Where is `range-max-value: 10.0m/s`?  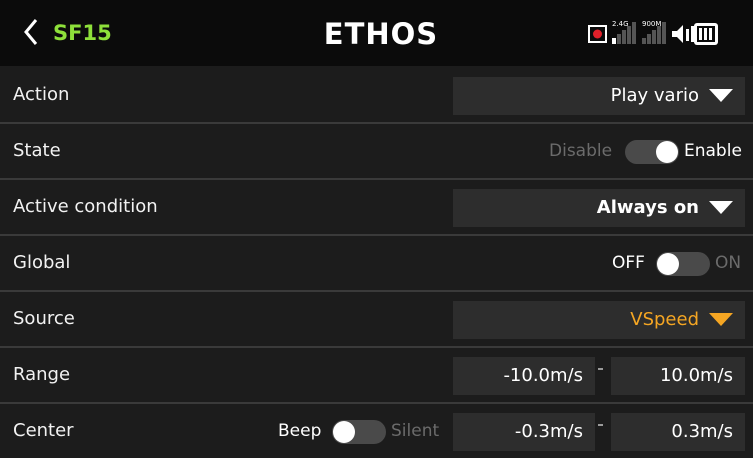 range-max-value: 10.0m/s is located at coordinates (696, 375).